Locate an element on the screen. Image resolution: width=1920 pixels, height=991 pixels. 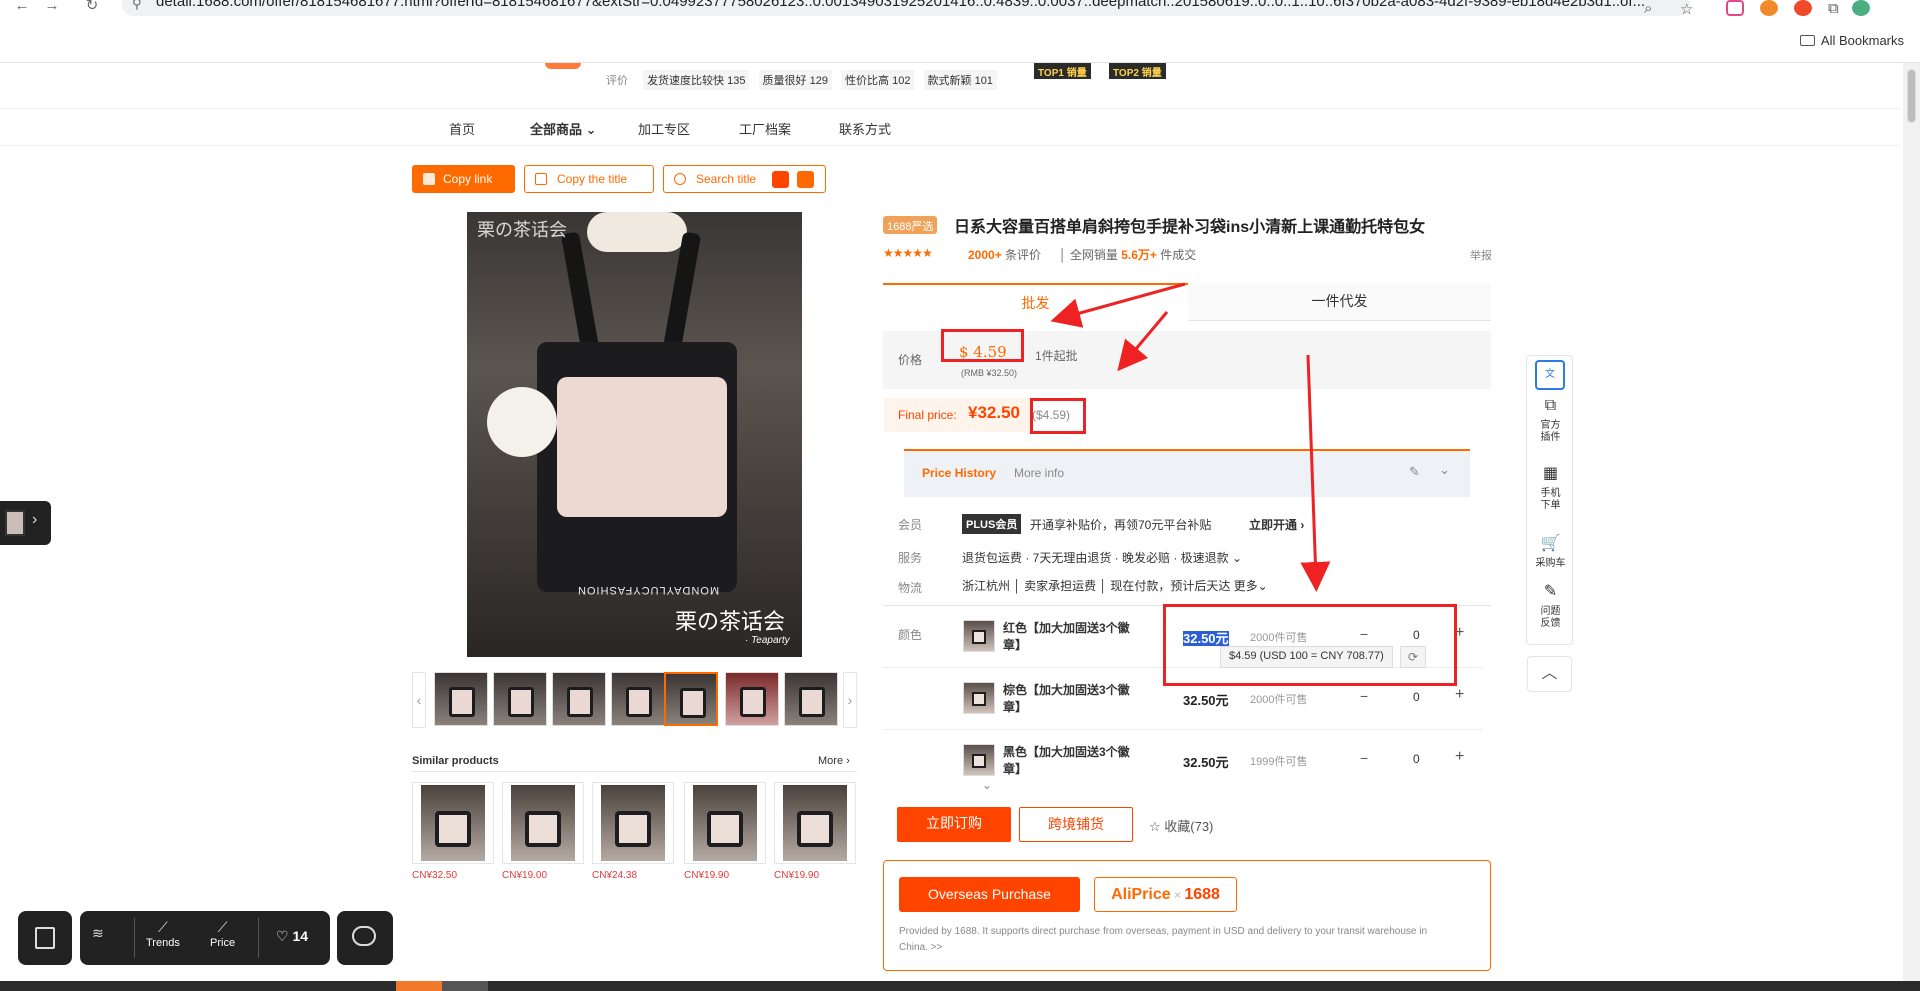
back-icon: ← is located at coordinates (22, 8).